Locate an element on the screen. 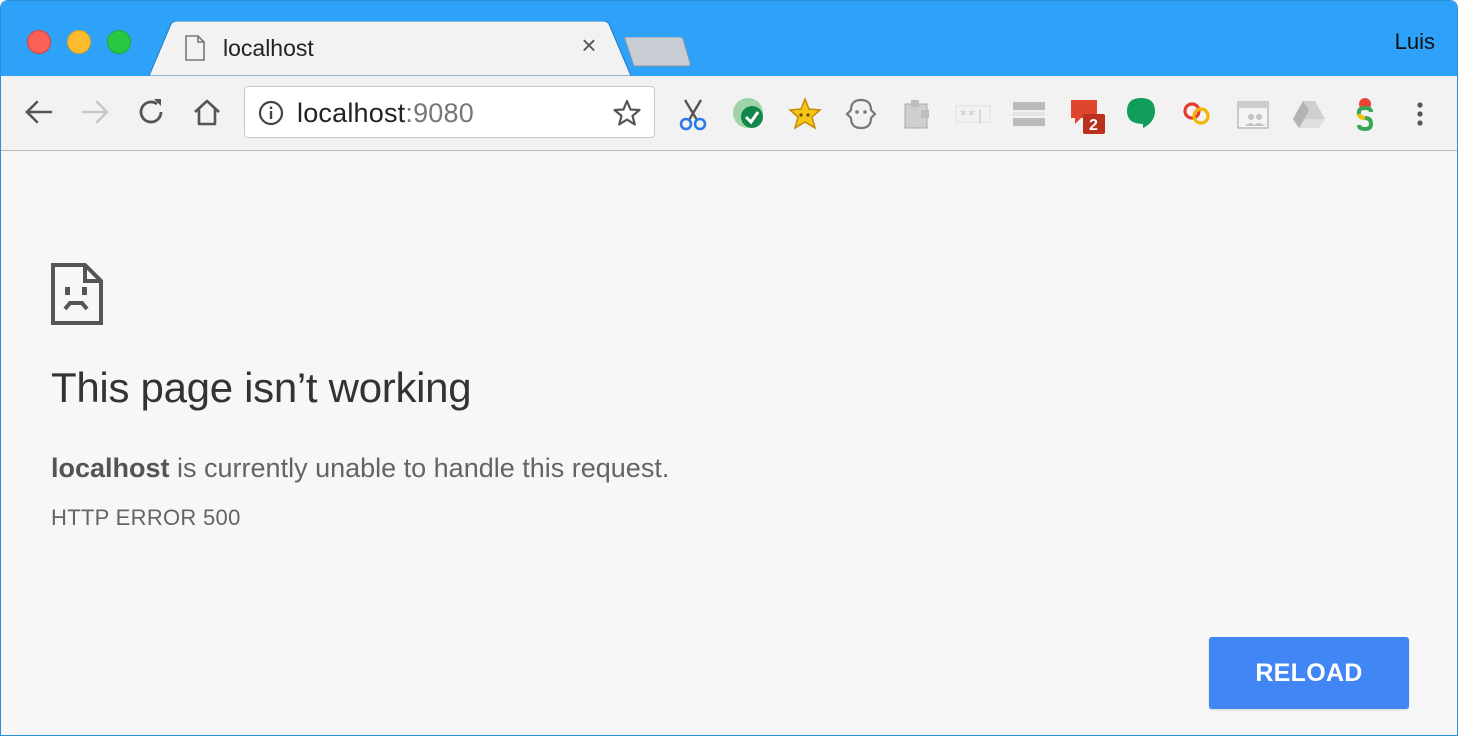  browser-toolbar: localhost:9080 **| 2 is located at coordinates (729, 113).